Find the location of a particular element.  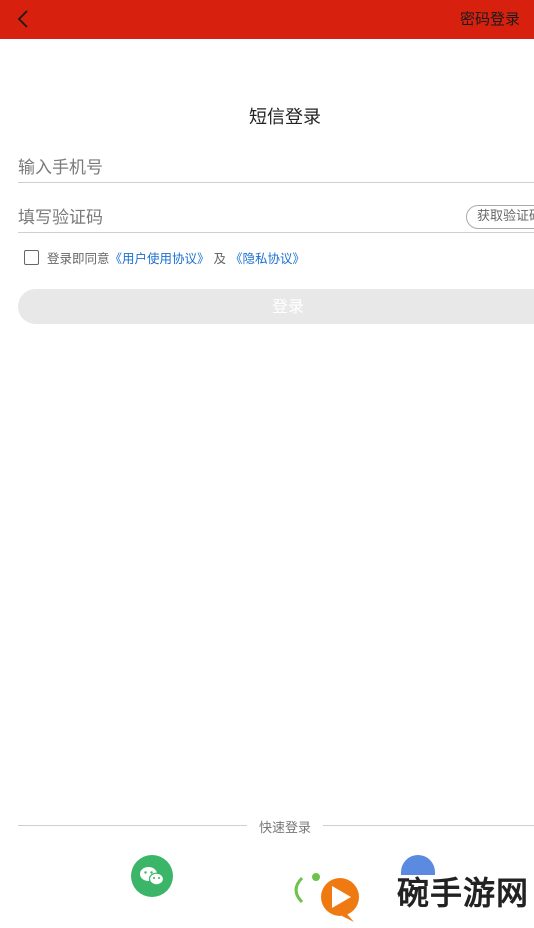

get-code-button: 获取验证码 is located at coordinates (500, 217).